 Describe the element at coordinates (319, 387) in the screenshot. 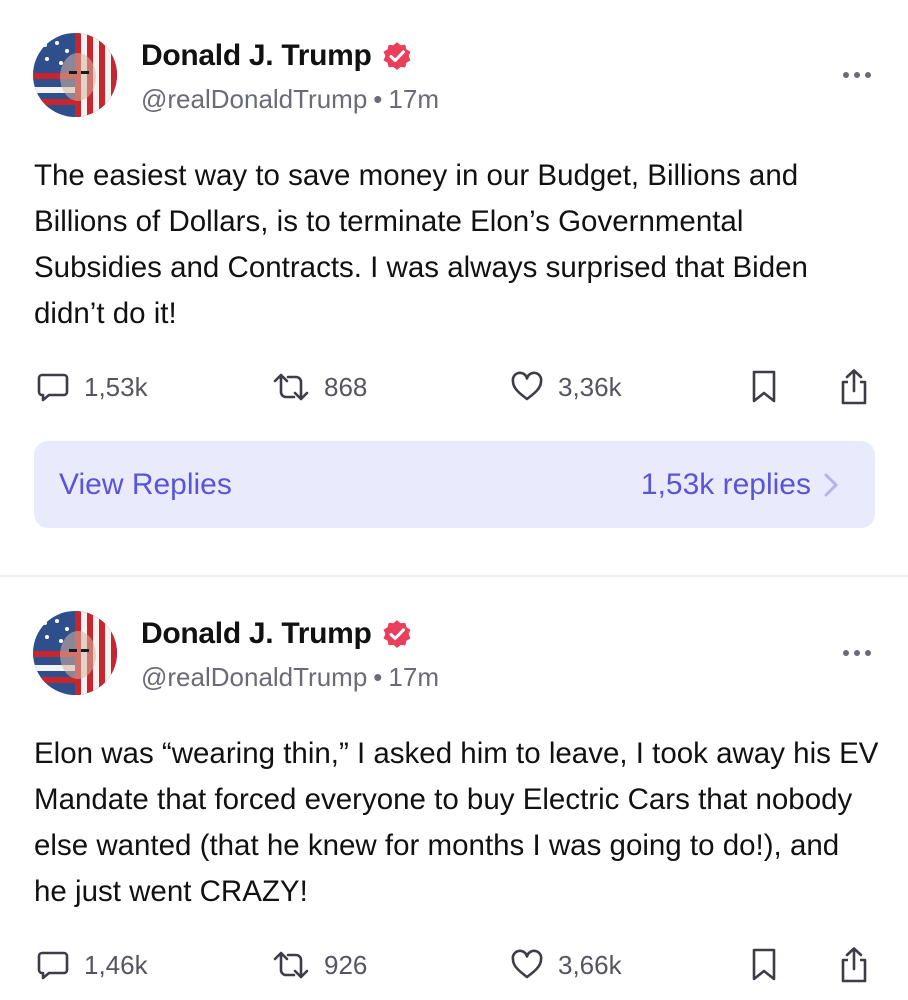

I see `repost-button: 868` at that location.